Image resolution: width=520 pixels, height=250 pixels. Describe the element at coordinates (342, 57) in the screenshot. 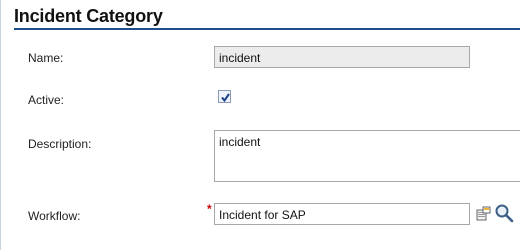

I see `name-field: incident` at that location.